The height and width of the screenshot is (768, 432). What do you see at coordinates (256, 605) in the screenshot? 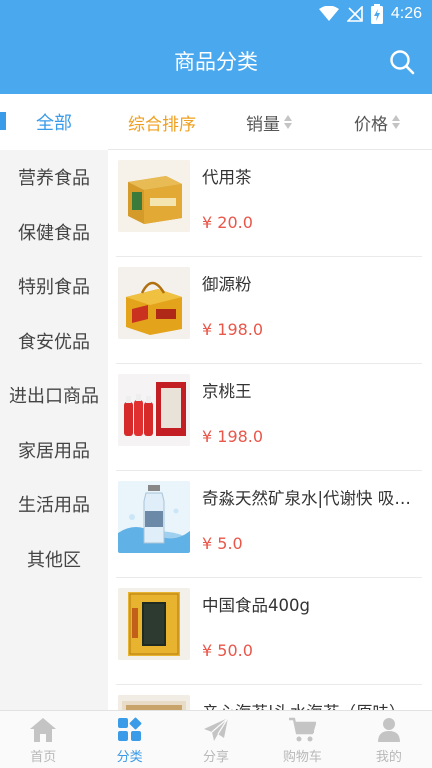
I see `product-name: 中国食品400g` at bounding box center [256, 605].